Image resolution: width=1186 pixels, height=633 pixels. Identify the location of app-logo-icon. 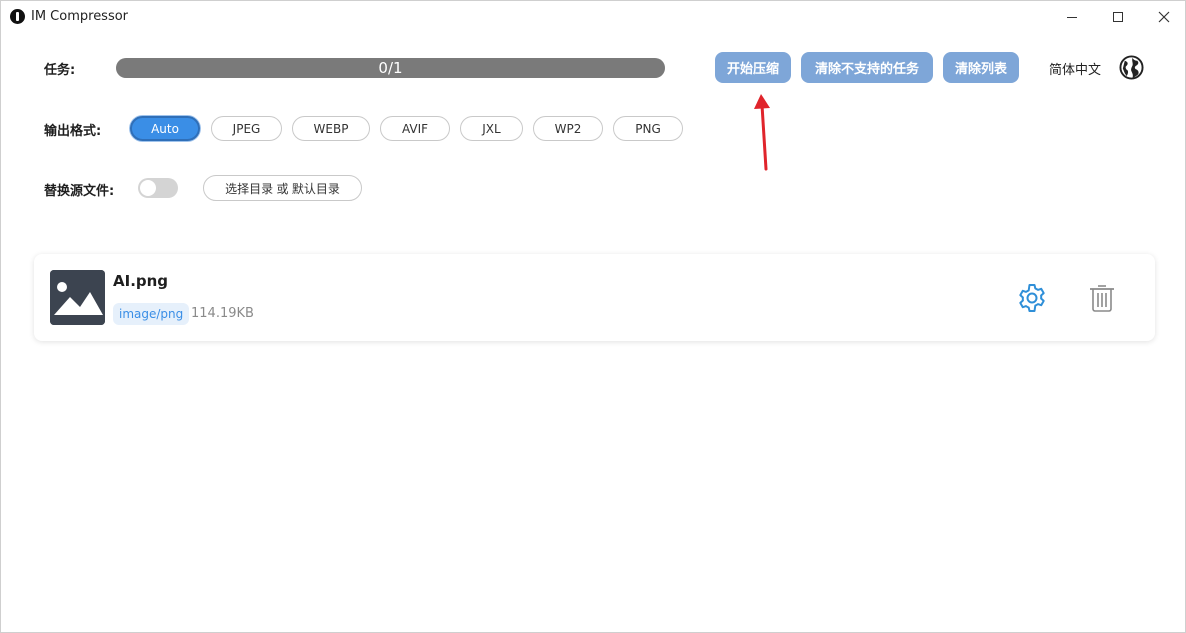
(17, 16).